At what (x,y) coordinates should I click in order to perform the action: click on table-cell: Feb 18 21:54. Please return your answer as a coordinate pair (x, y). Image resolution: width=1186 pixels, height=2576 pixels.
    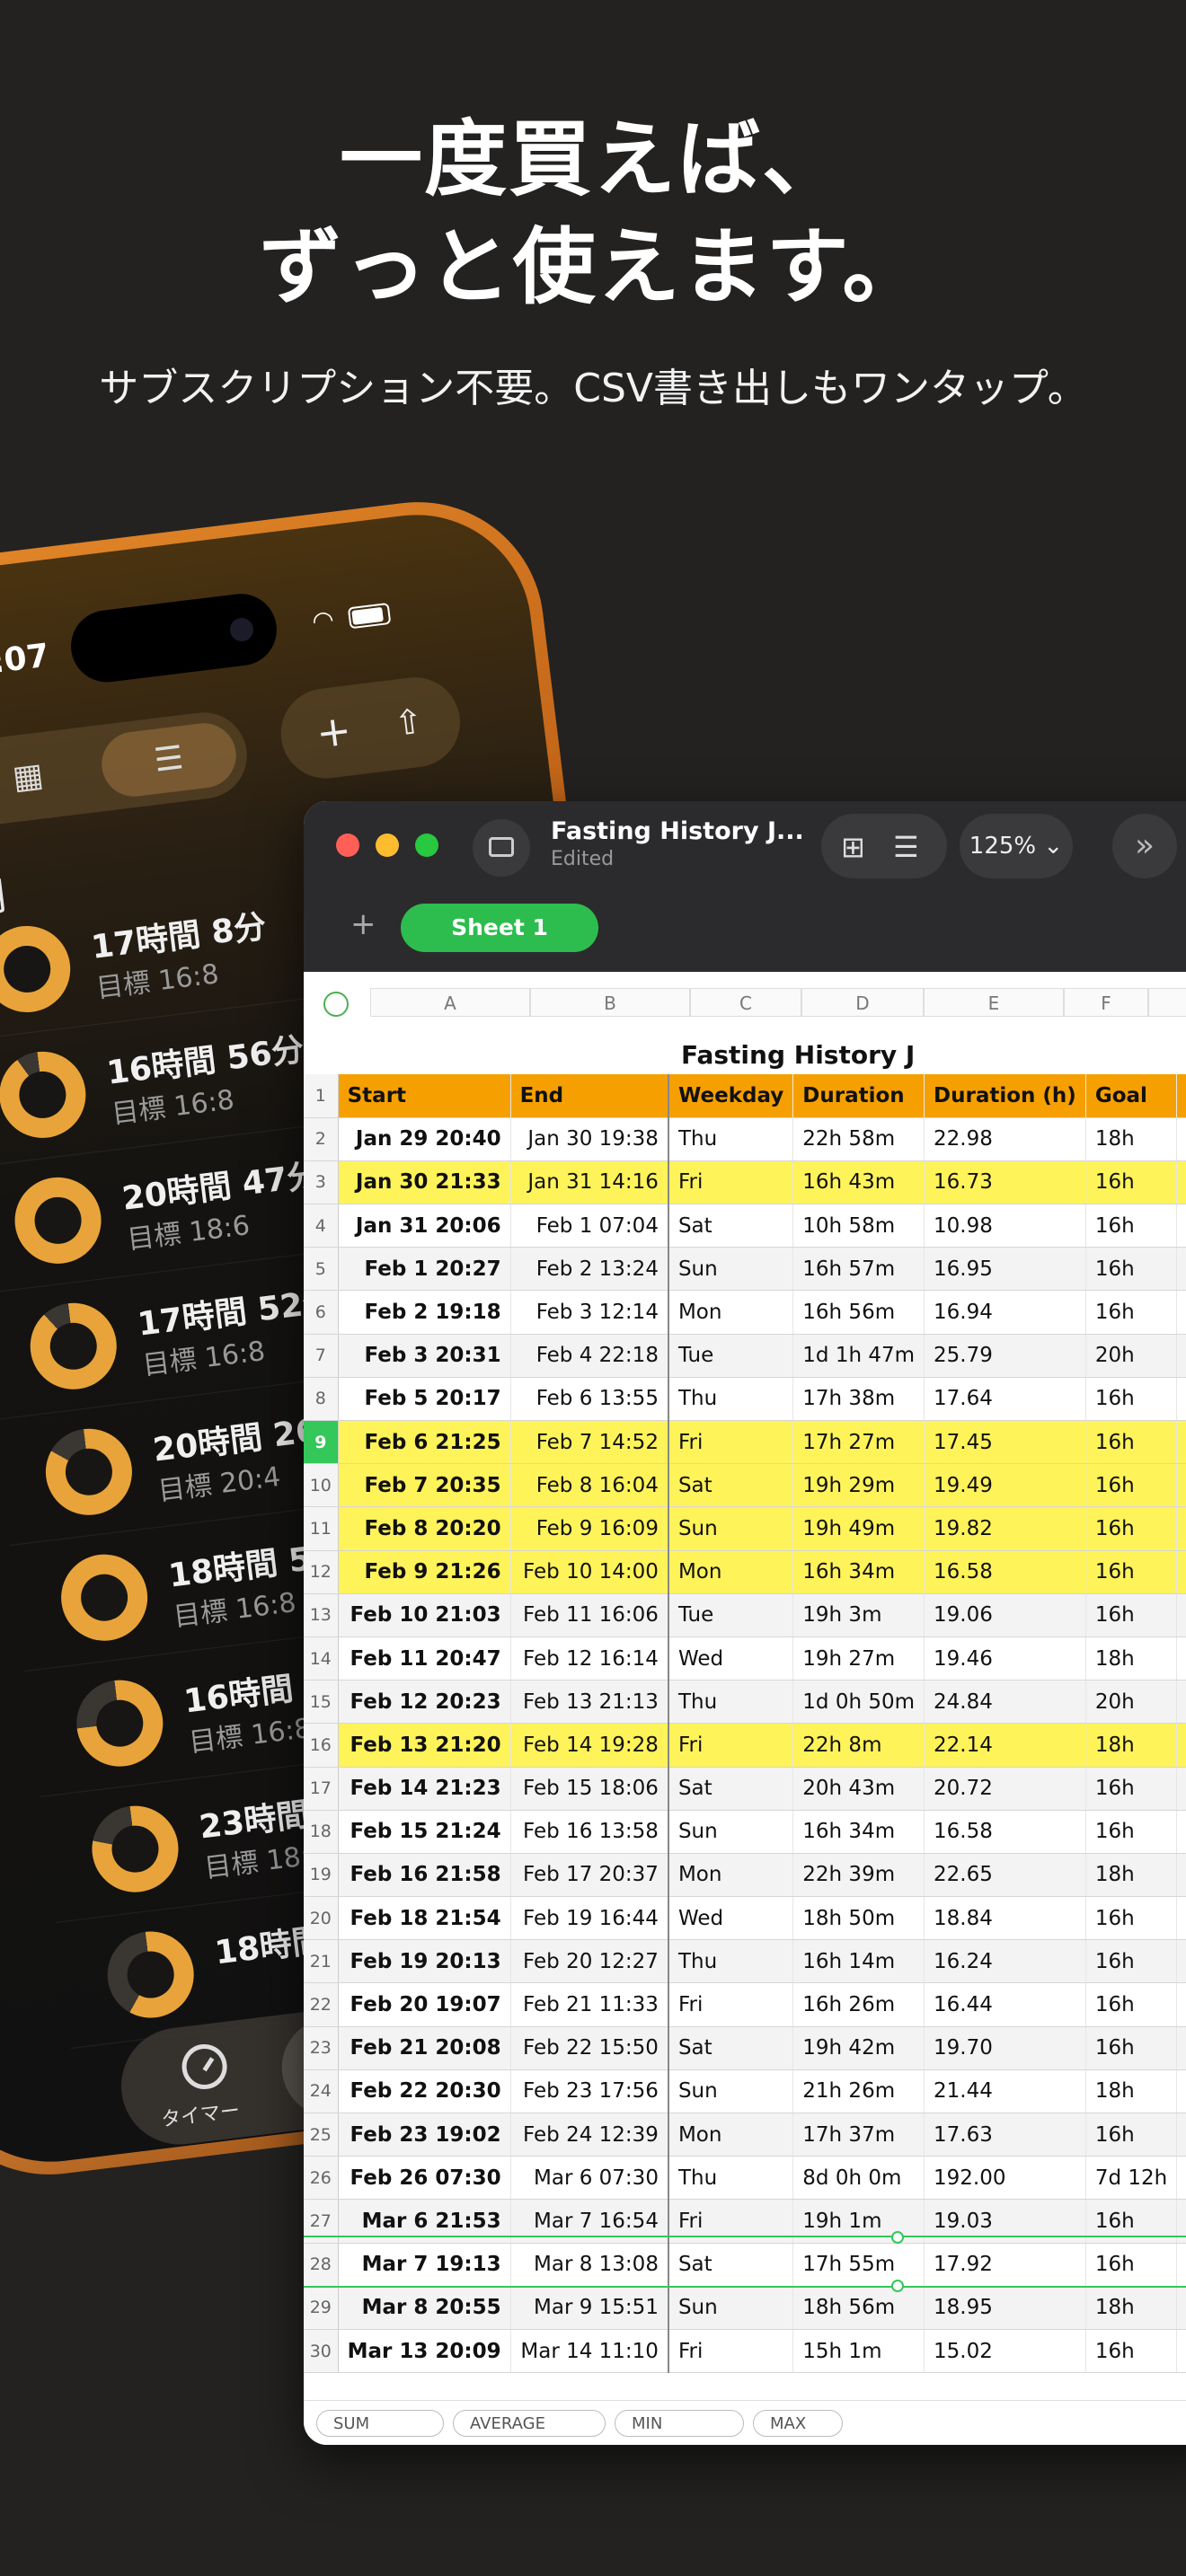
    Looking at the image, I should click on (424, 1918).